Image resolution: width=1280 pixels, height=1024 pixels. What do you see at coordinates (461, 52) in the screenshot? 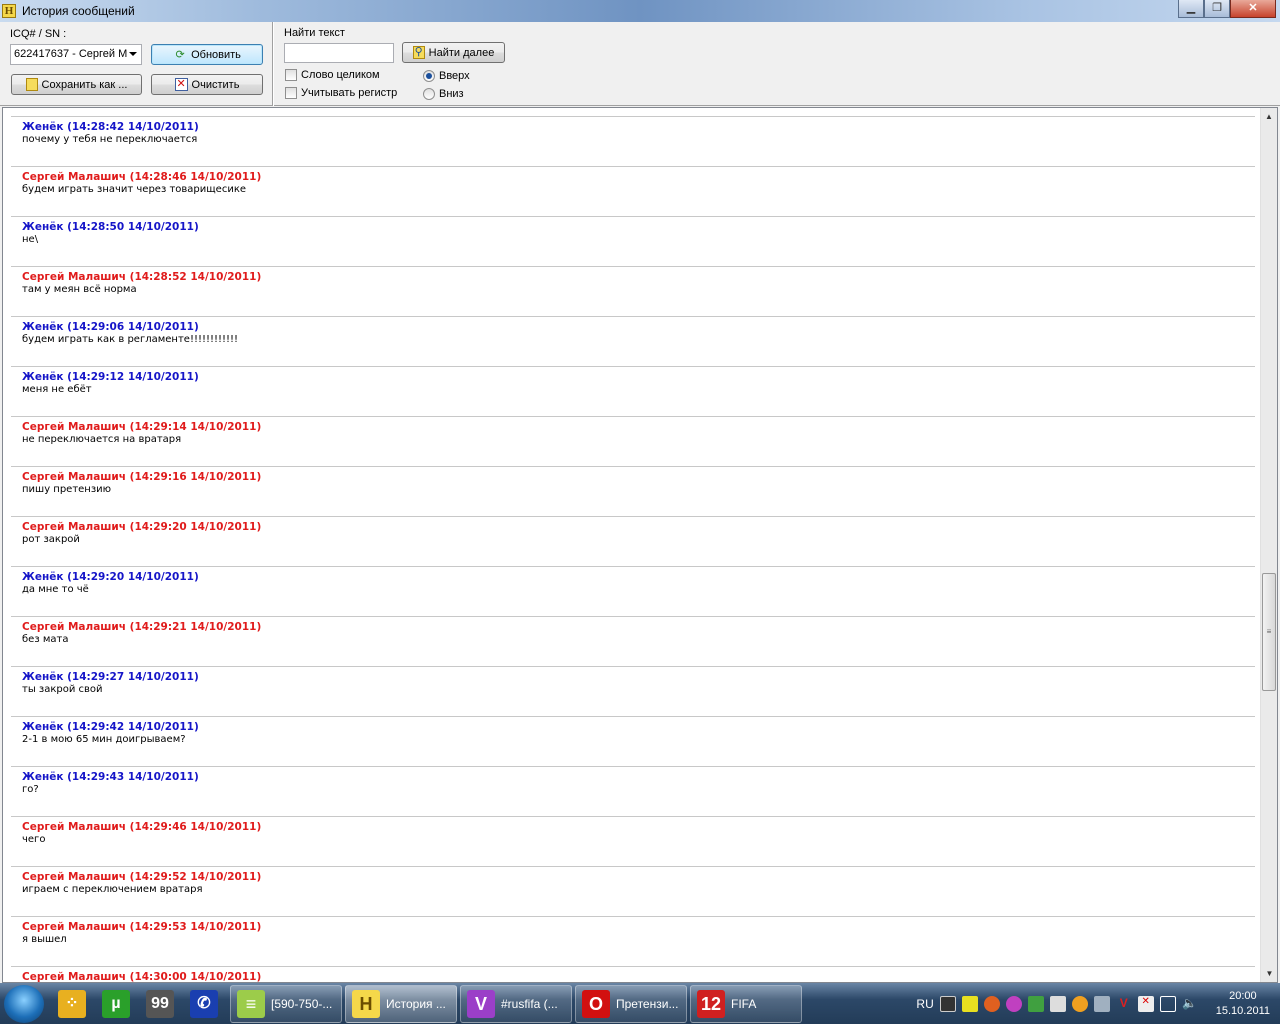
I see `find-next-label: Найти далее` at bounding box center [461, 52].